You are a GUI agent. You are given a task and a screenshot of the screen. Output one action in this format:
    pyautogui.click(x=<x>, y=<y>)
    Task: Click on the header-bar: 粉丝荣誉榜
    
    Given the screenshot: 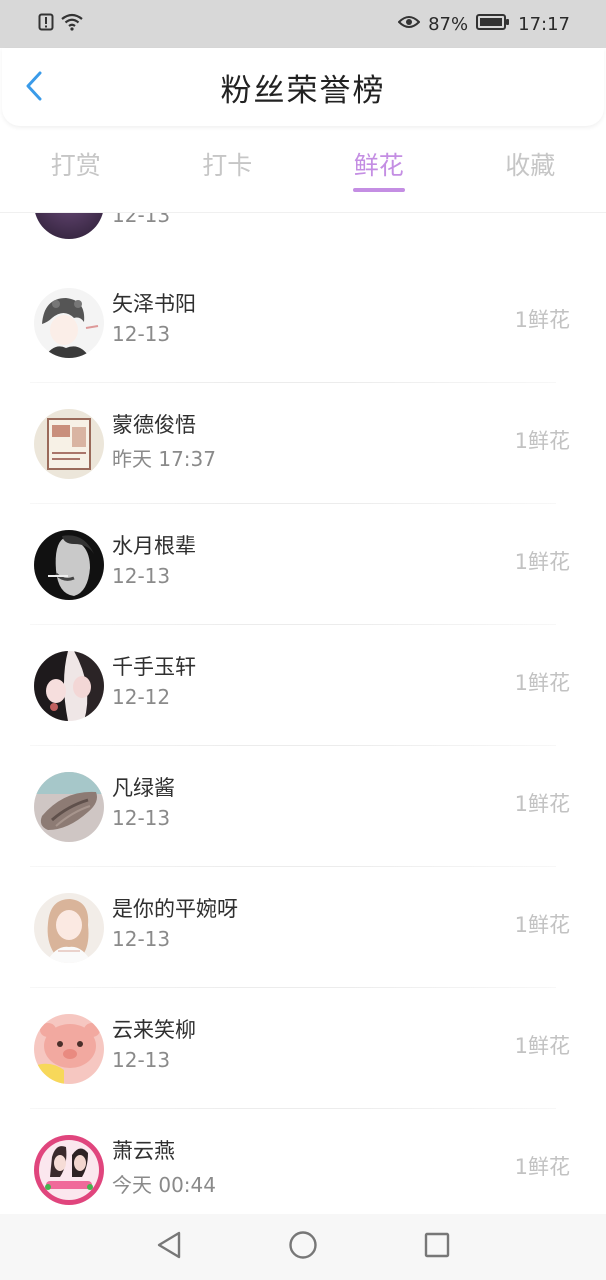 What is the action you would take?
    pyautogui.click(x=303, y=87)
    